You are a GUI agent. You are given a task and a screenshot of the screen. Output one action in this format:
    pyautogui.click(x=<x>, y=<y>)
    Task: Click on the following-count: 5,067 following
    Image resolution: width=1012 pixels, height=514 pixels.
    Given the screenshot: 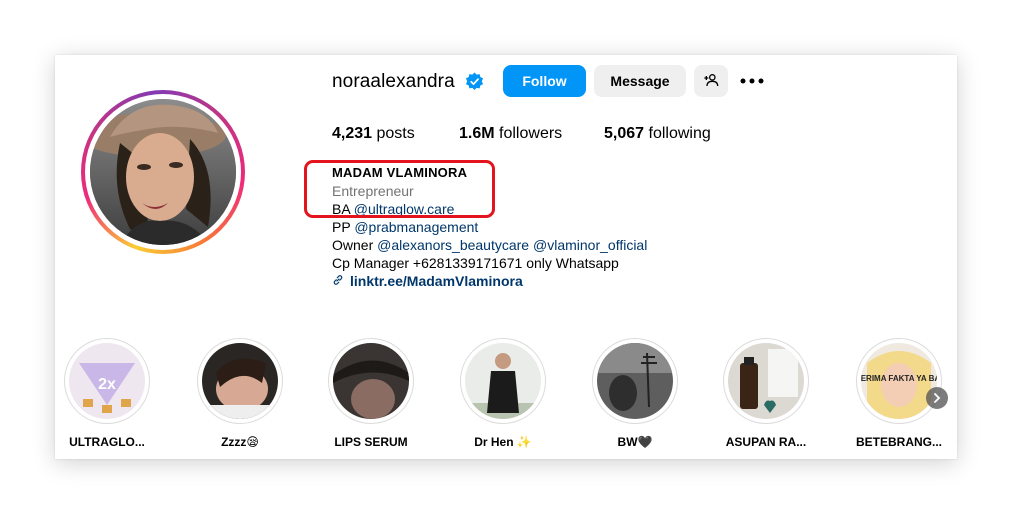 What is the action you would take?
    pyautogui.click(x=657, y=134)
    